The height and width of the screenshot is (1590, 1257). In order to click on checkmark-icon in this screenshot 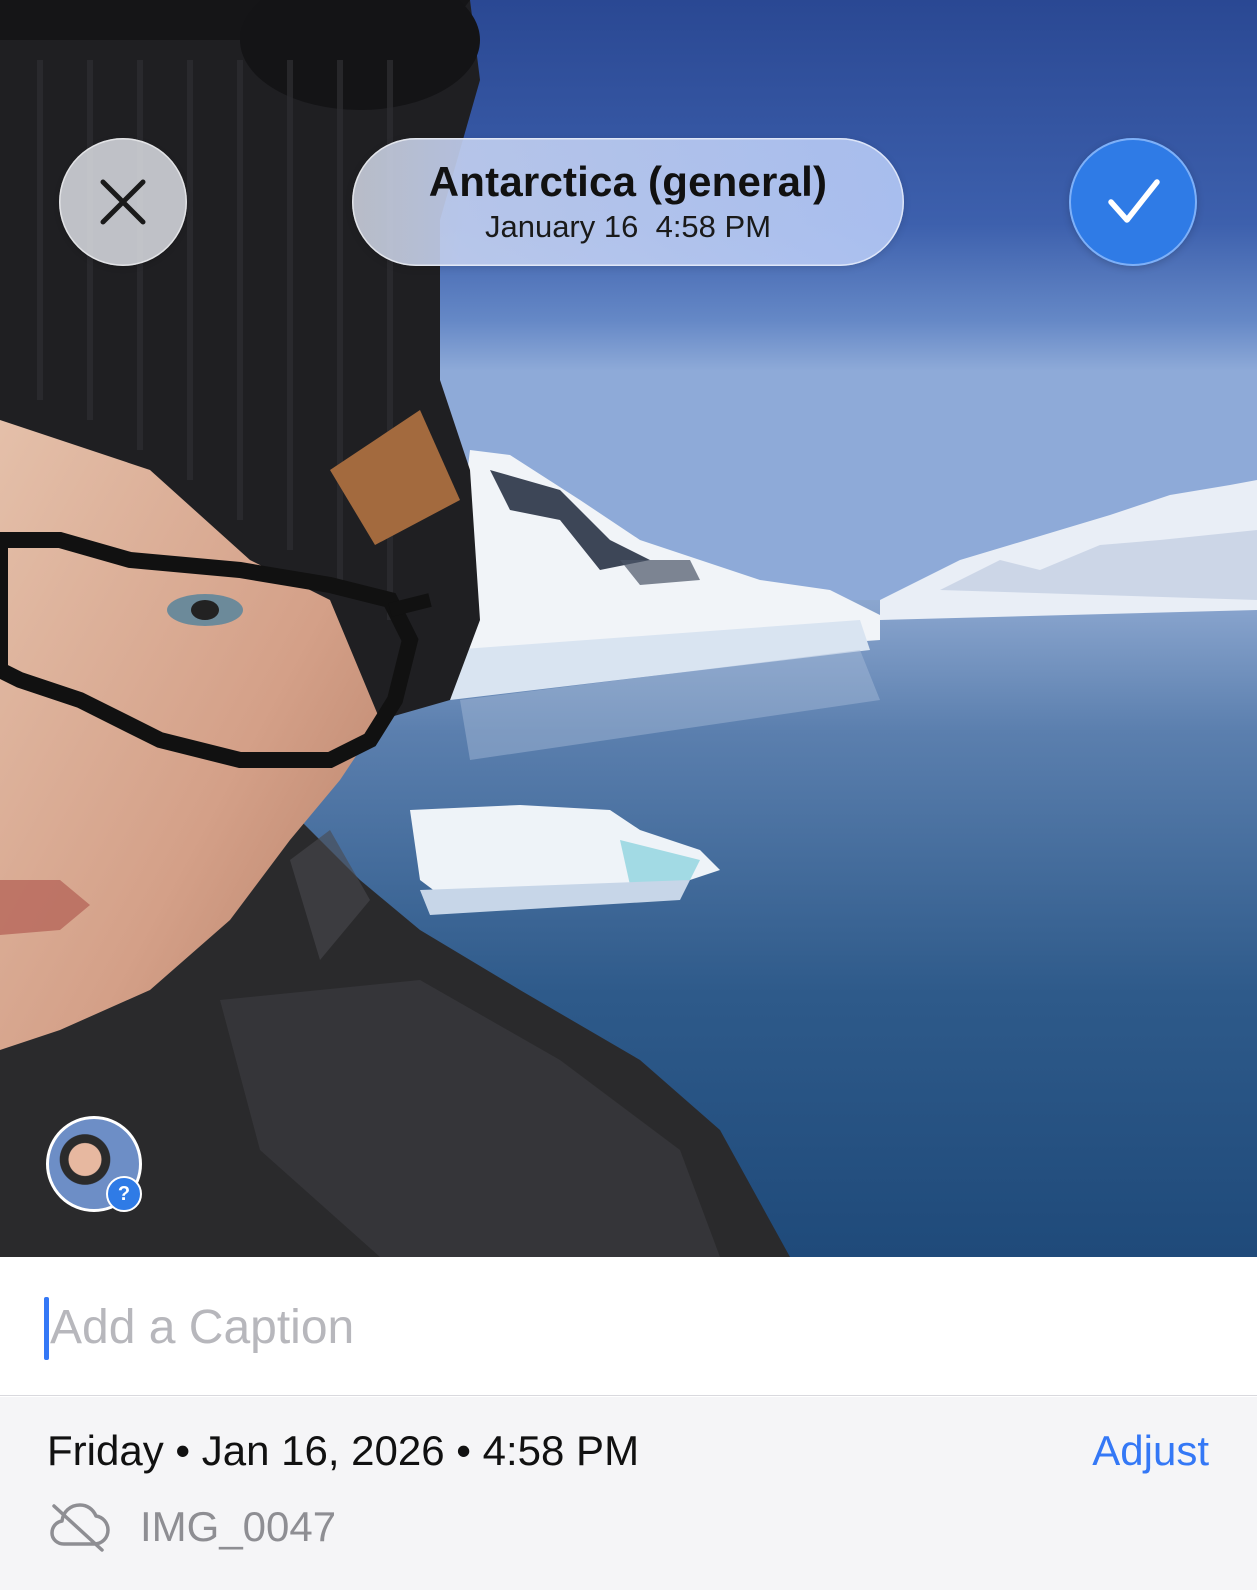, I will do `click(1134, 201)`.